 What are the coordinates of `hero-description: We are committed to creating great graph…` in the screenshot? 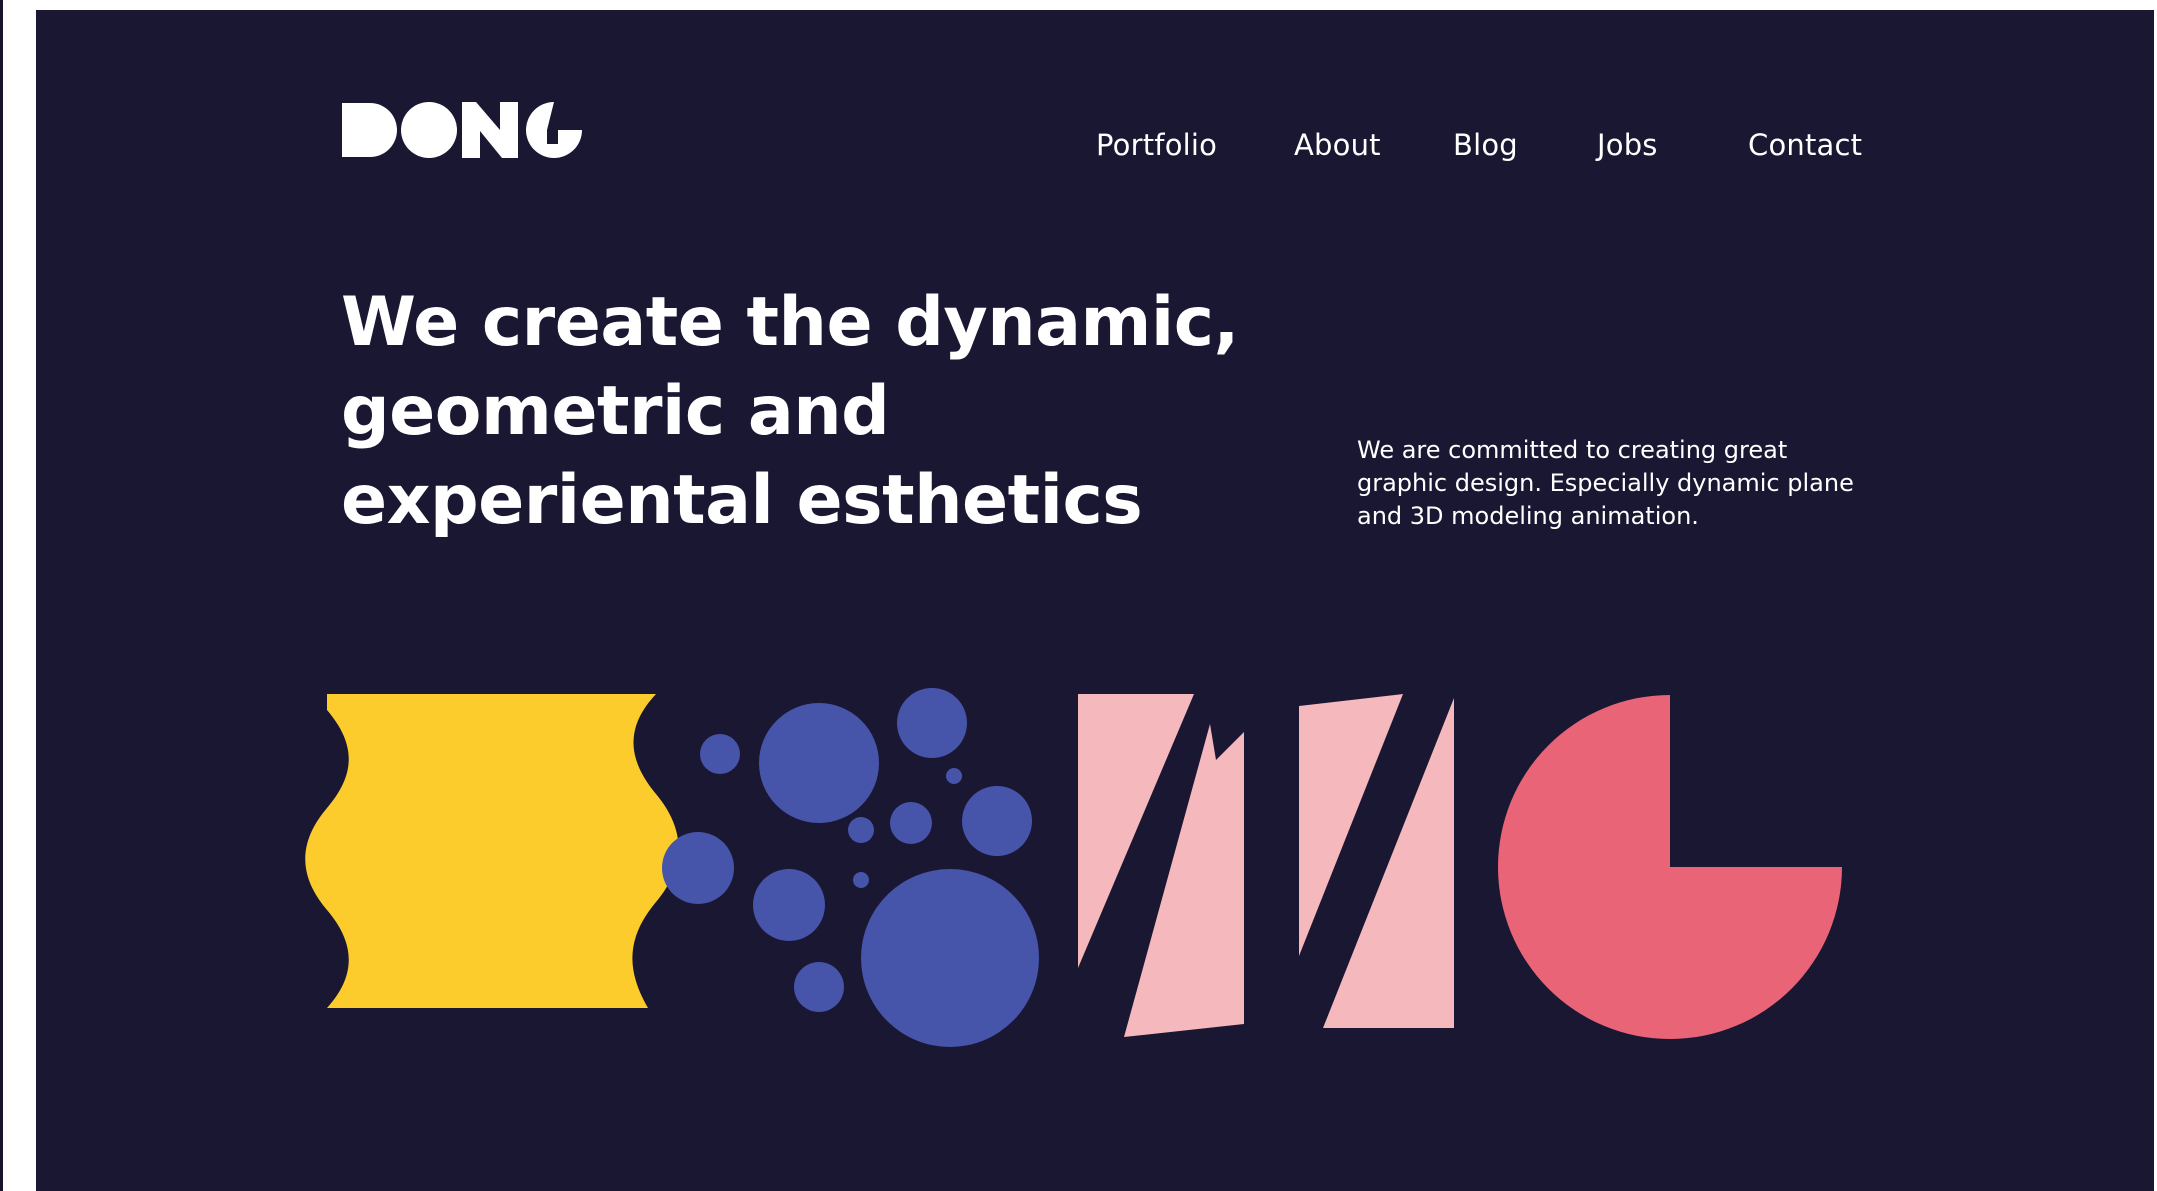 It's located at (1637, 483).